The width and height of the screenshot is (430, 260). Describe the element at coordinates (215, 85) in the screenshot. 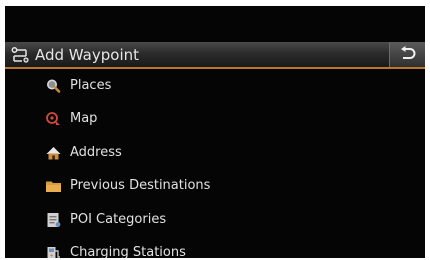

I see `menu-item-places: Places` at that location.